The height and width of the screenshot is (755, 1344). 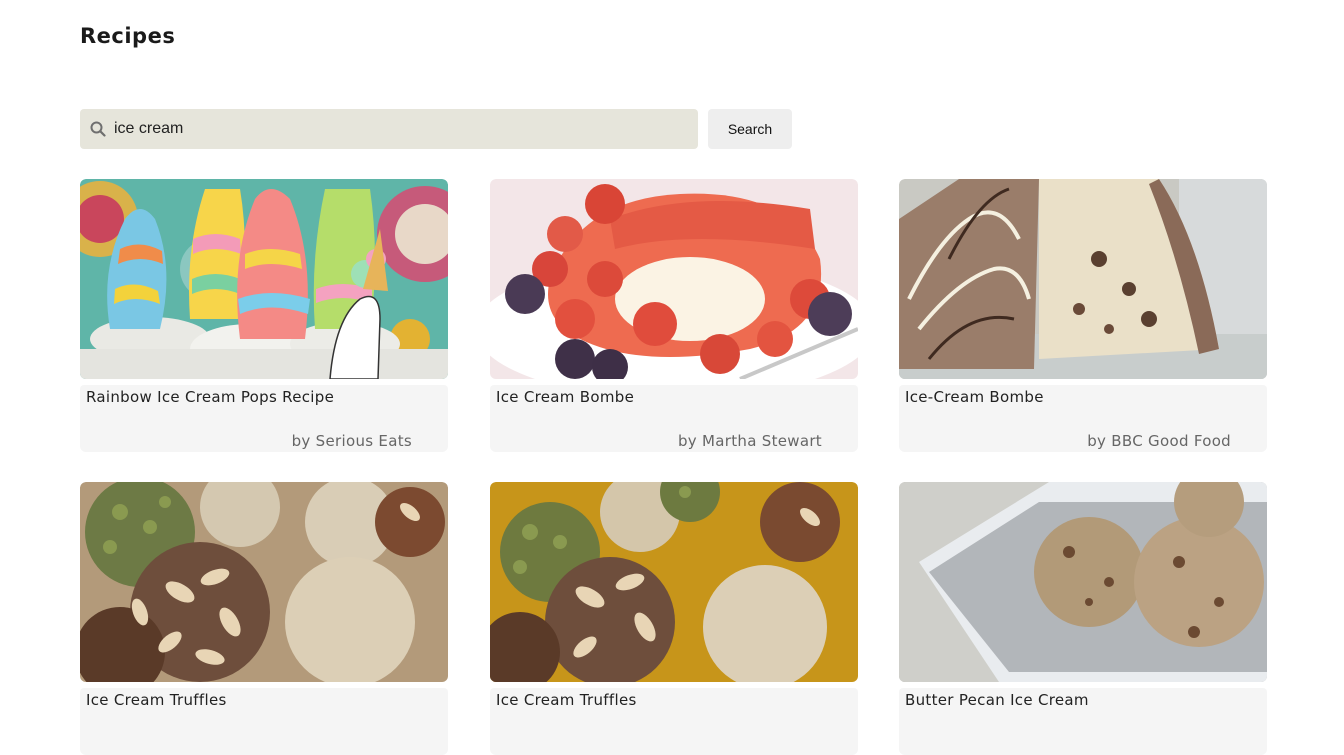 What do you see at coordinates (997, 700) in the screenshot?
I see `recipe-title: Butter Pecan Ice Cream` at bounding box center [997, 700].